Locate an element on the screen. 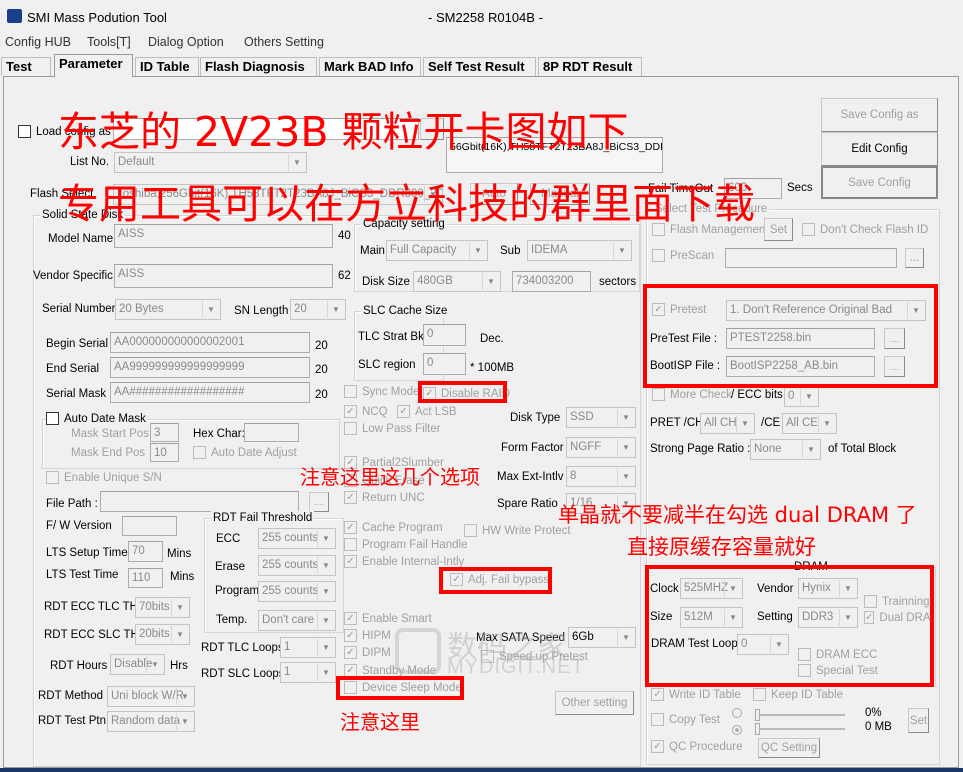  menu-config-hub: Config HUB is located at coordinates (38, 42).